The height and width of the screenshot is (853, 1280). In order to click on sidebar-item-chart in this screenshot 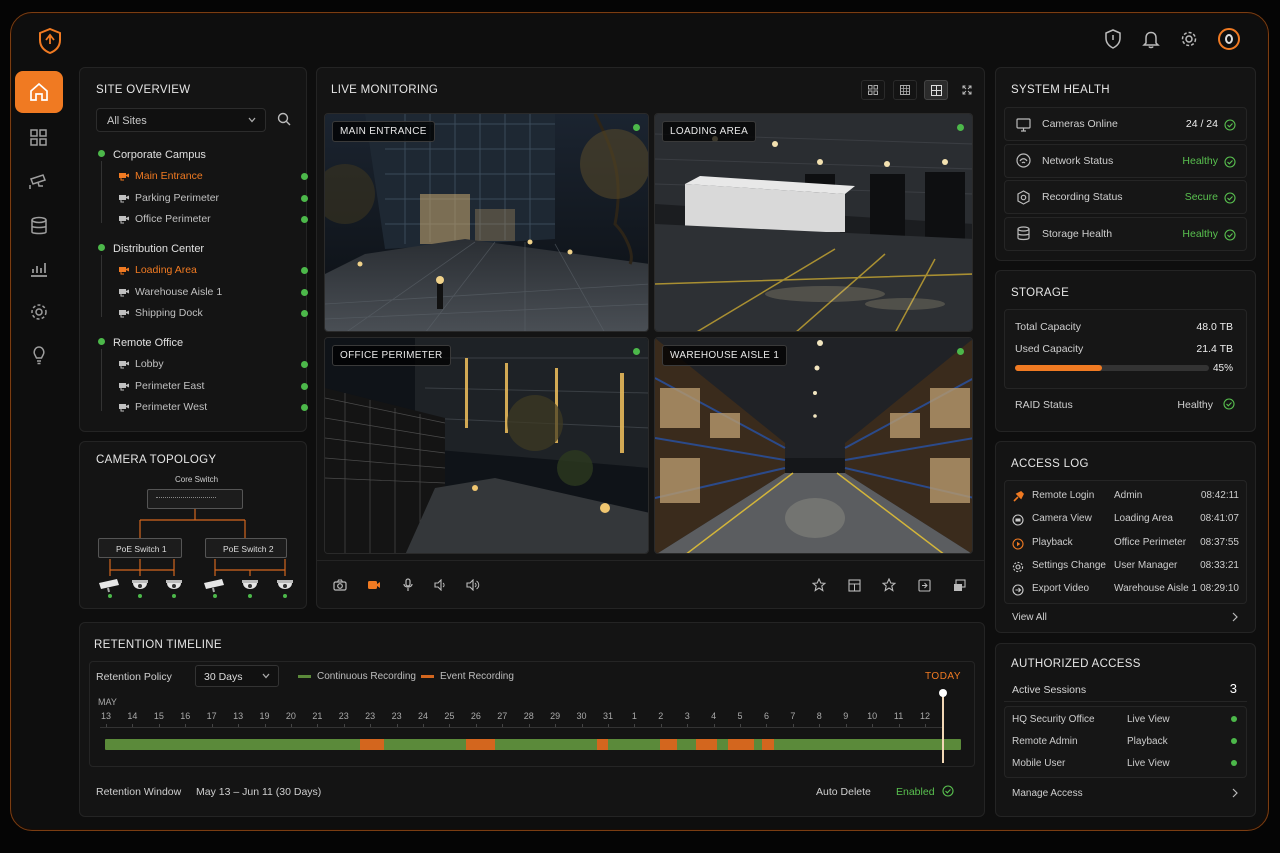, I will do `click(39, 269)`.